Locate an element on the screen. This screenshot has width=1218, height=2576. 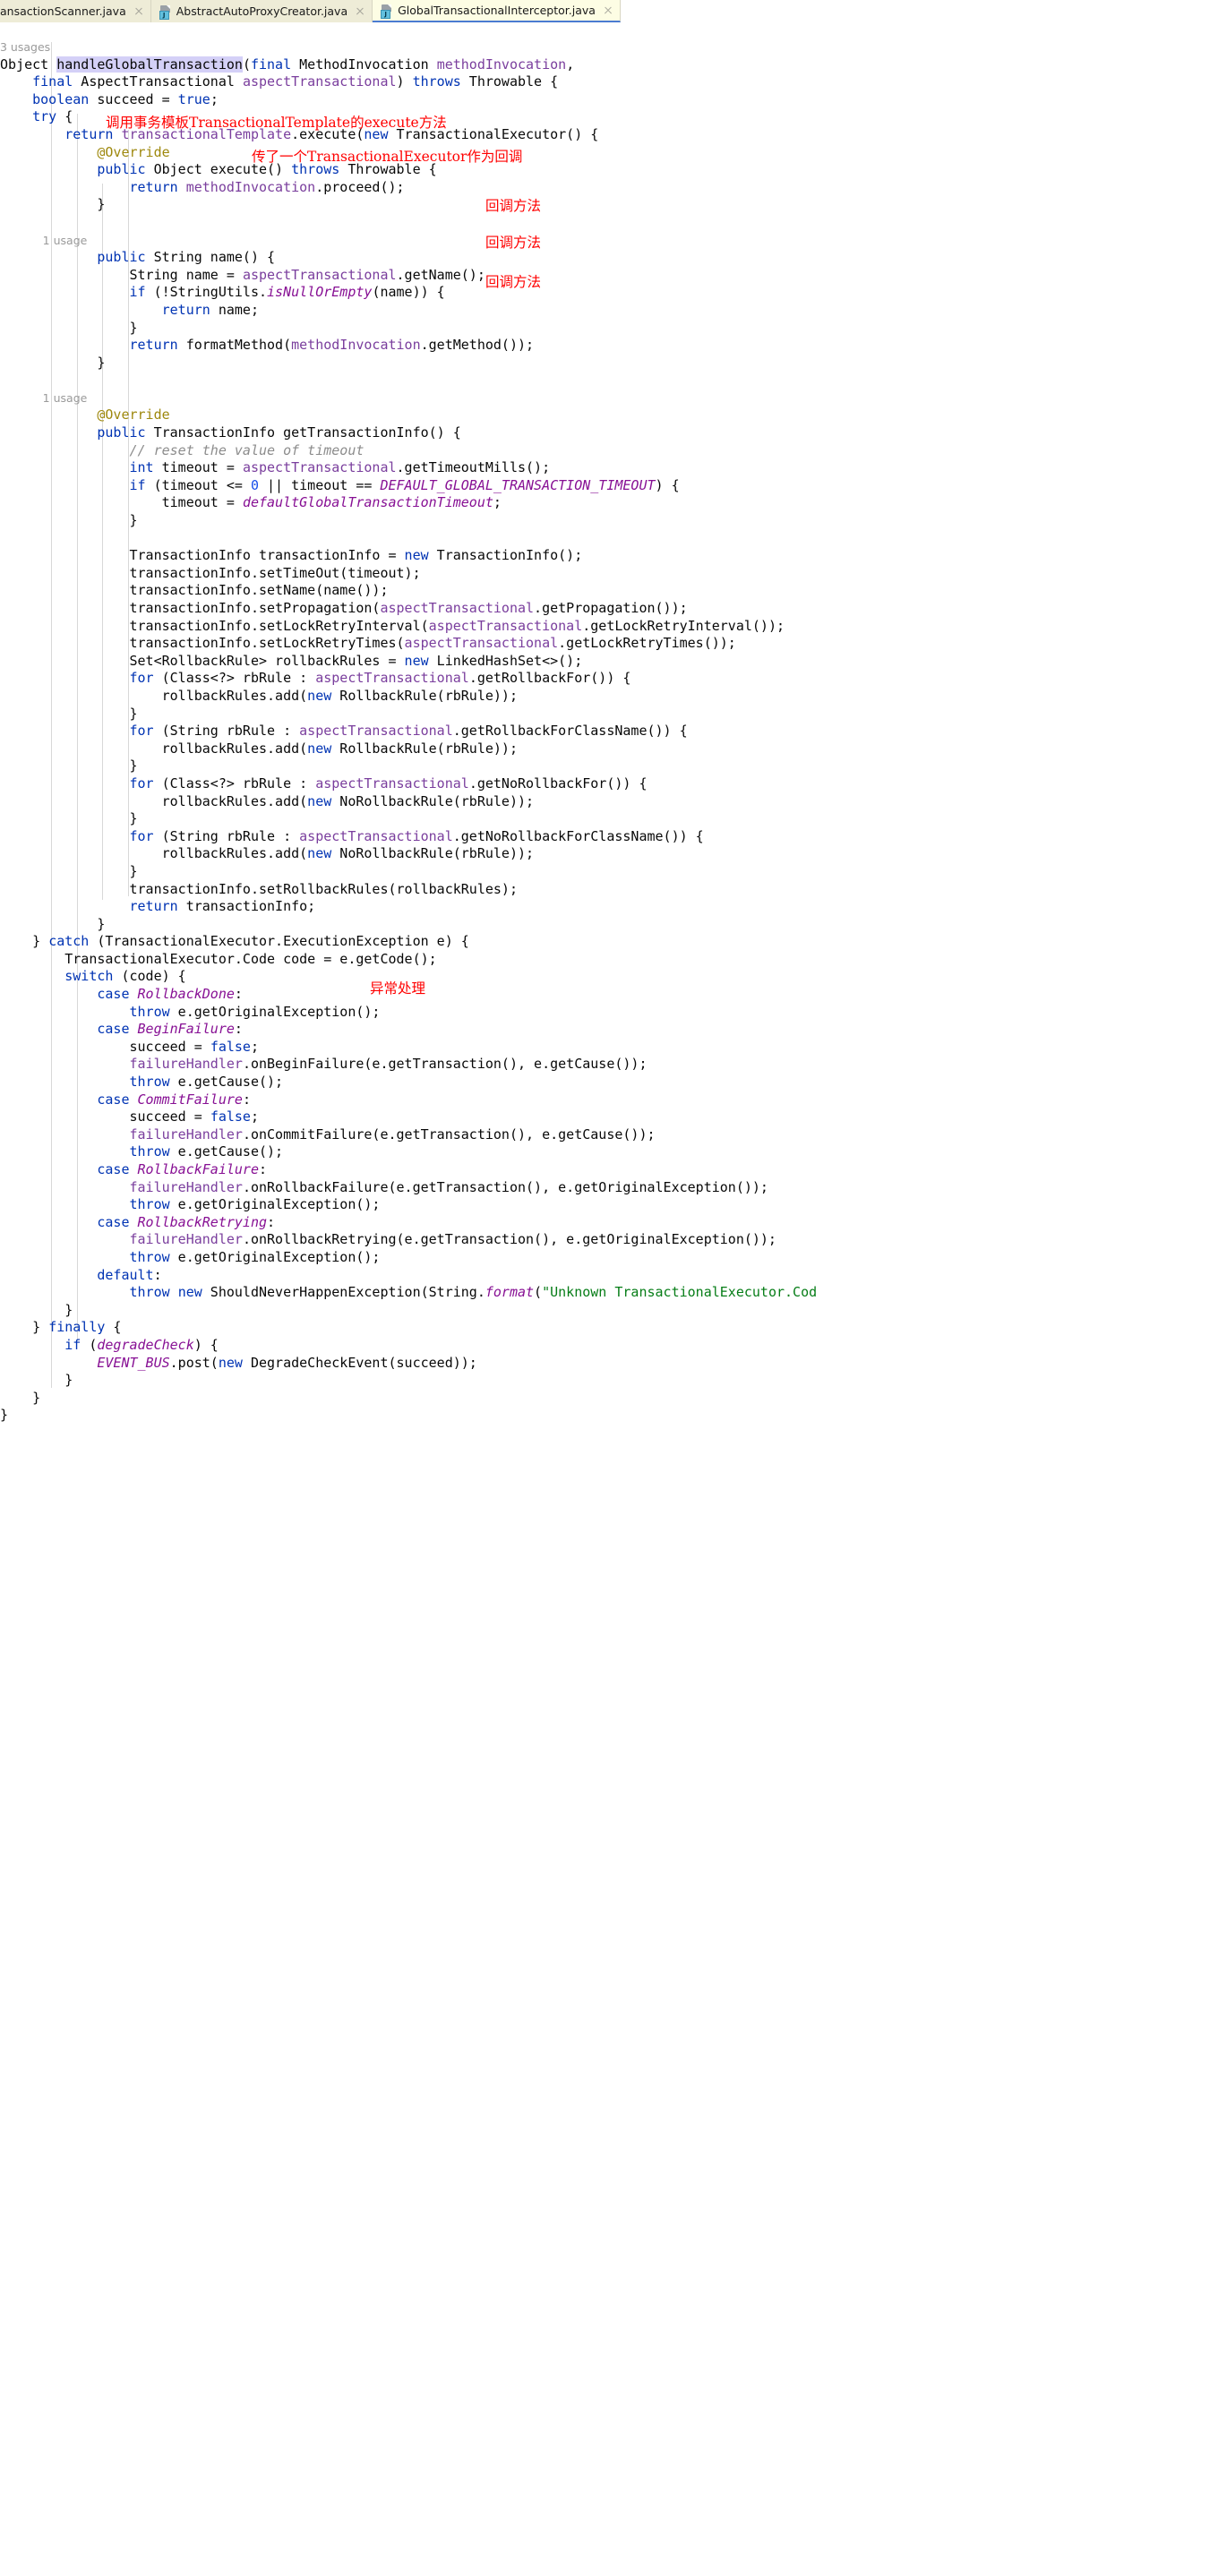
annotation-pass-executor: 传了一个TransactionalExecutor作为回调 is located at coordinates (387, 157).